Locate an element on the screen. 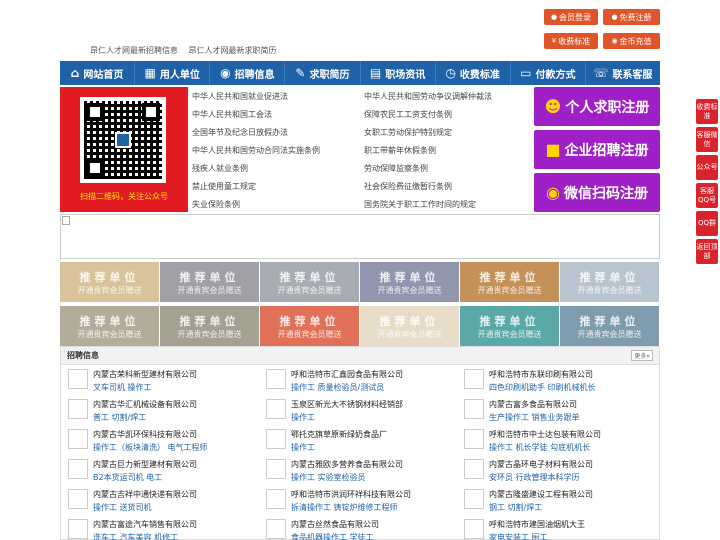 The width and height of the screenshot is (720, 540). law-link: 全国年节及纪念日放假办法 is located at coordinates (276, 132).